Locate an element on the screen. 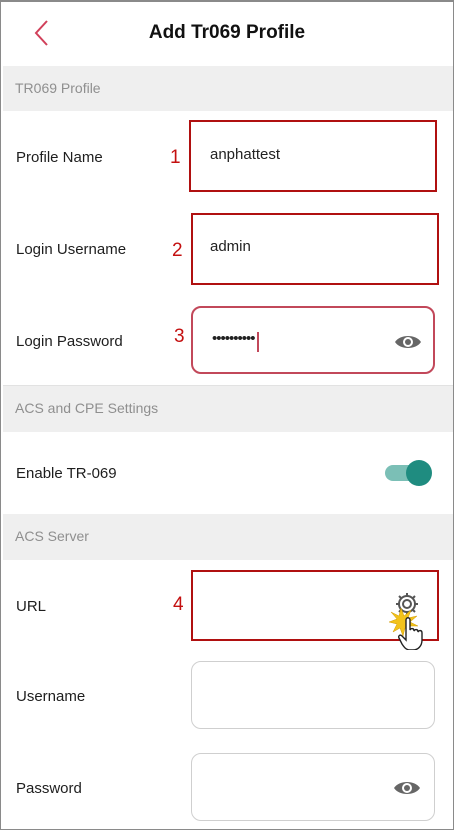  row-acs-username: Username is located at coordinates (228, 696).